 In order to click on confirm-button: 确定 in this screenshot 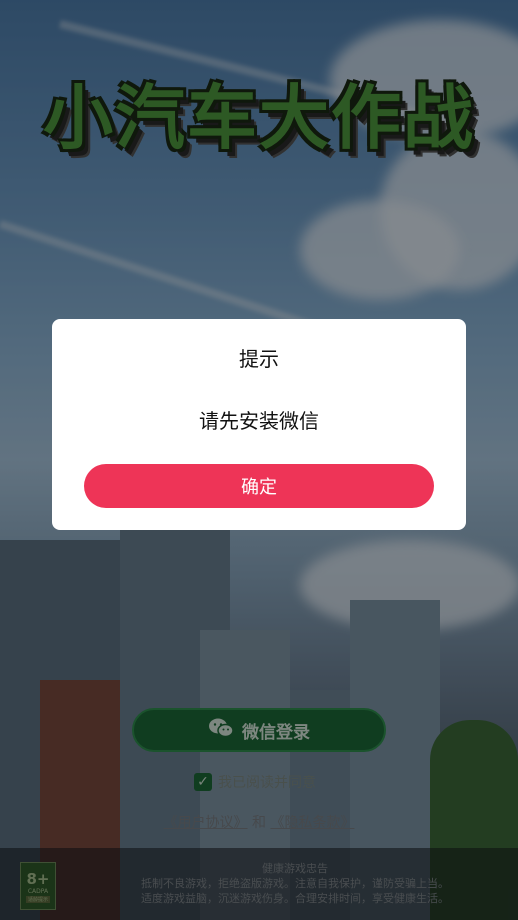, I will do `click(259, 486)`.